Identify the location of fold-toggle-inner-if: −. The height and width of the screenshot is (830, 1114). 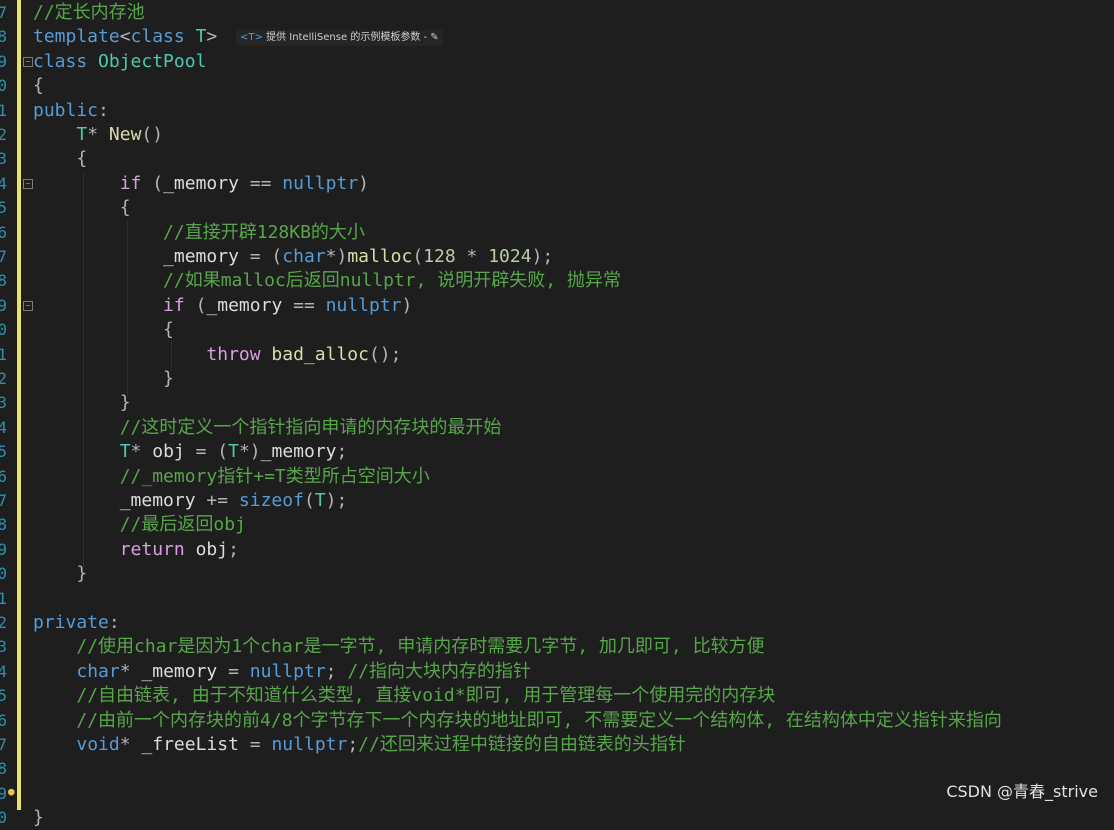
(28, 306).